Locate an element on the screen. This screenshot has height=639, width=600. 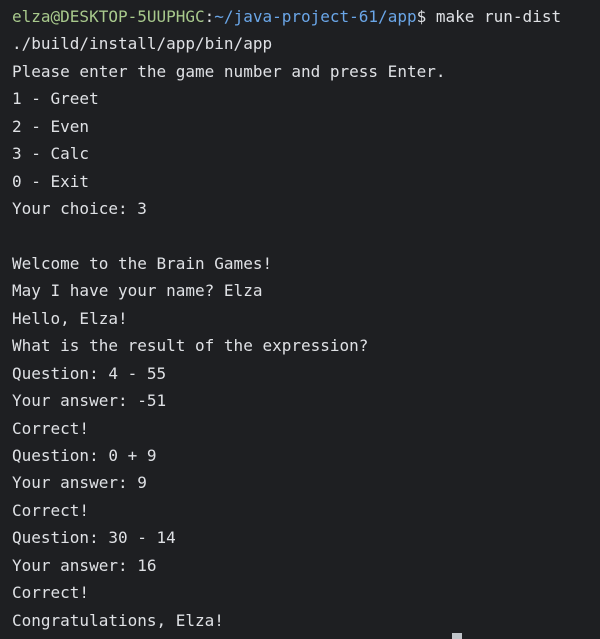
output-line: 1 - Greet is located at coordinates (55, 99).